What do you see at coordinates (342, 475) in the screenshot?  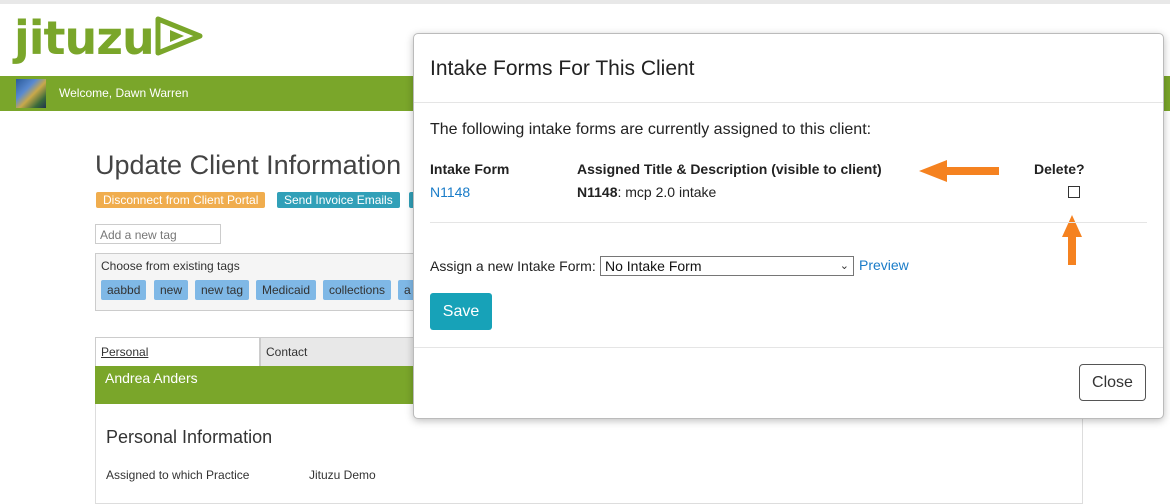 I see `practice-value: Jituzu Demo` at bounding box center [342, 475].